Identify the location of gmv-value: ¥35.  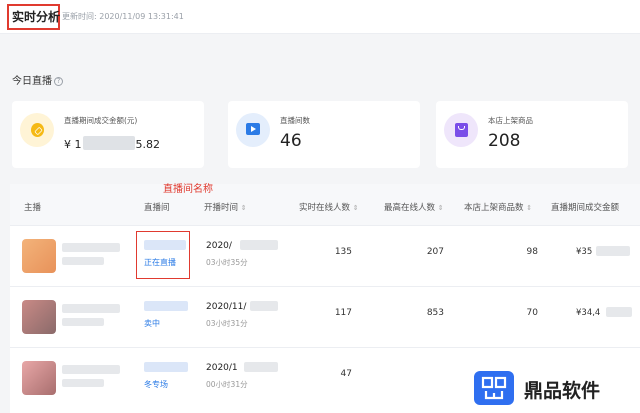
(584, 252).